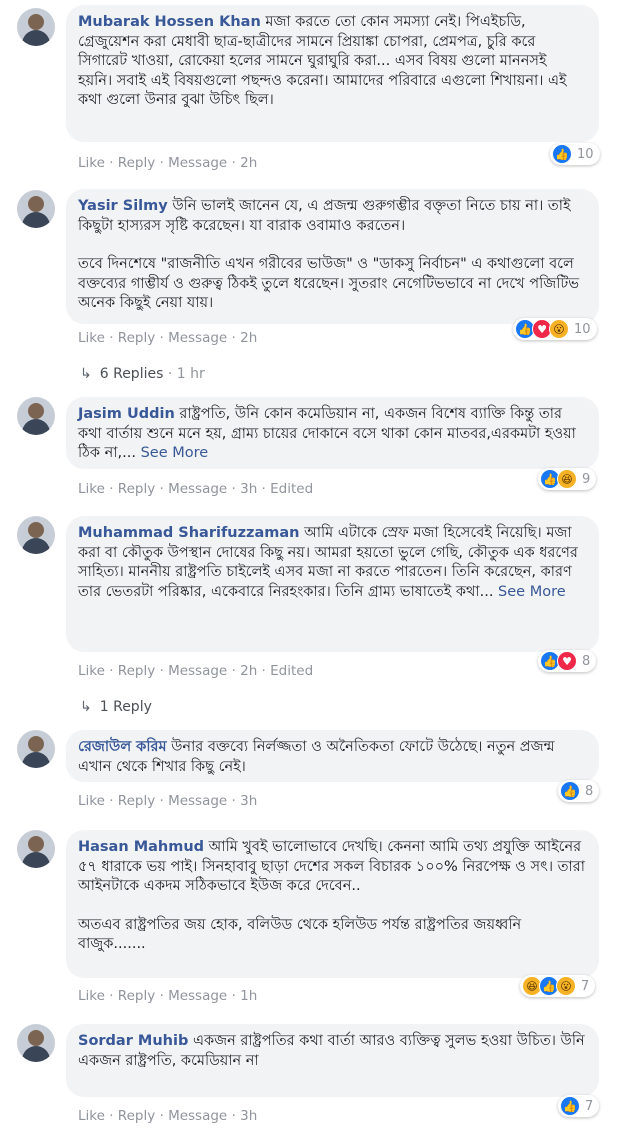 Image resolution: width=624 pixels, height=1130 pixels. I want to click on reaction-summary: 👍 😆 9, so click(567, 479).